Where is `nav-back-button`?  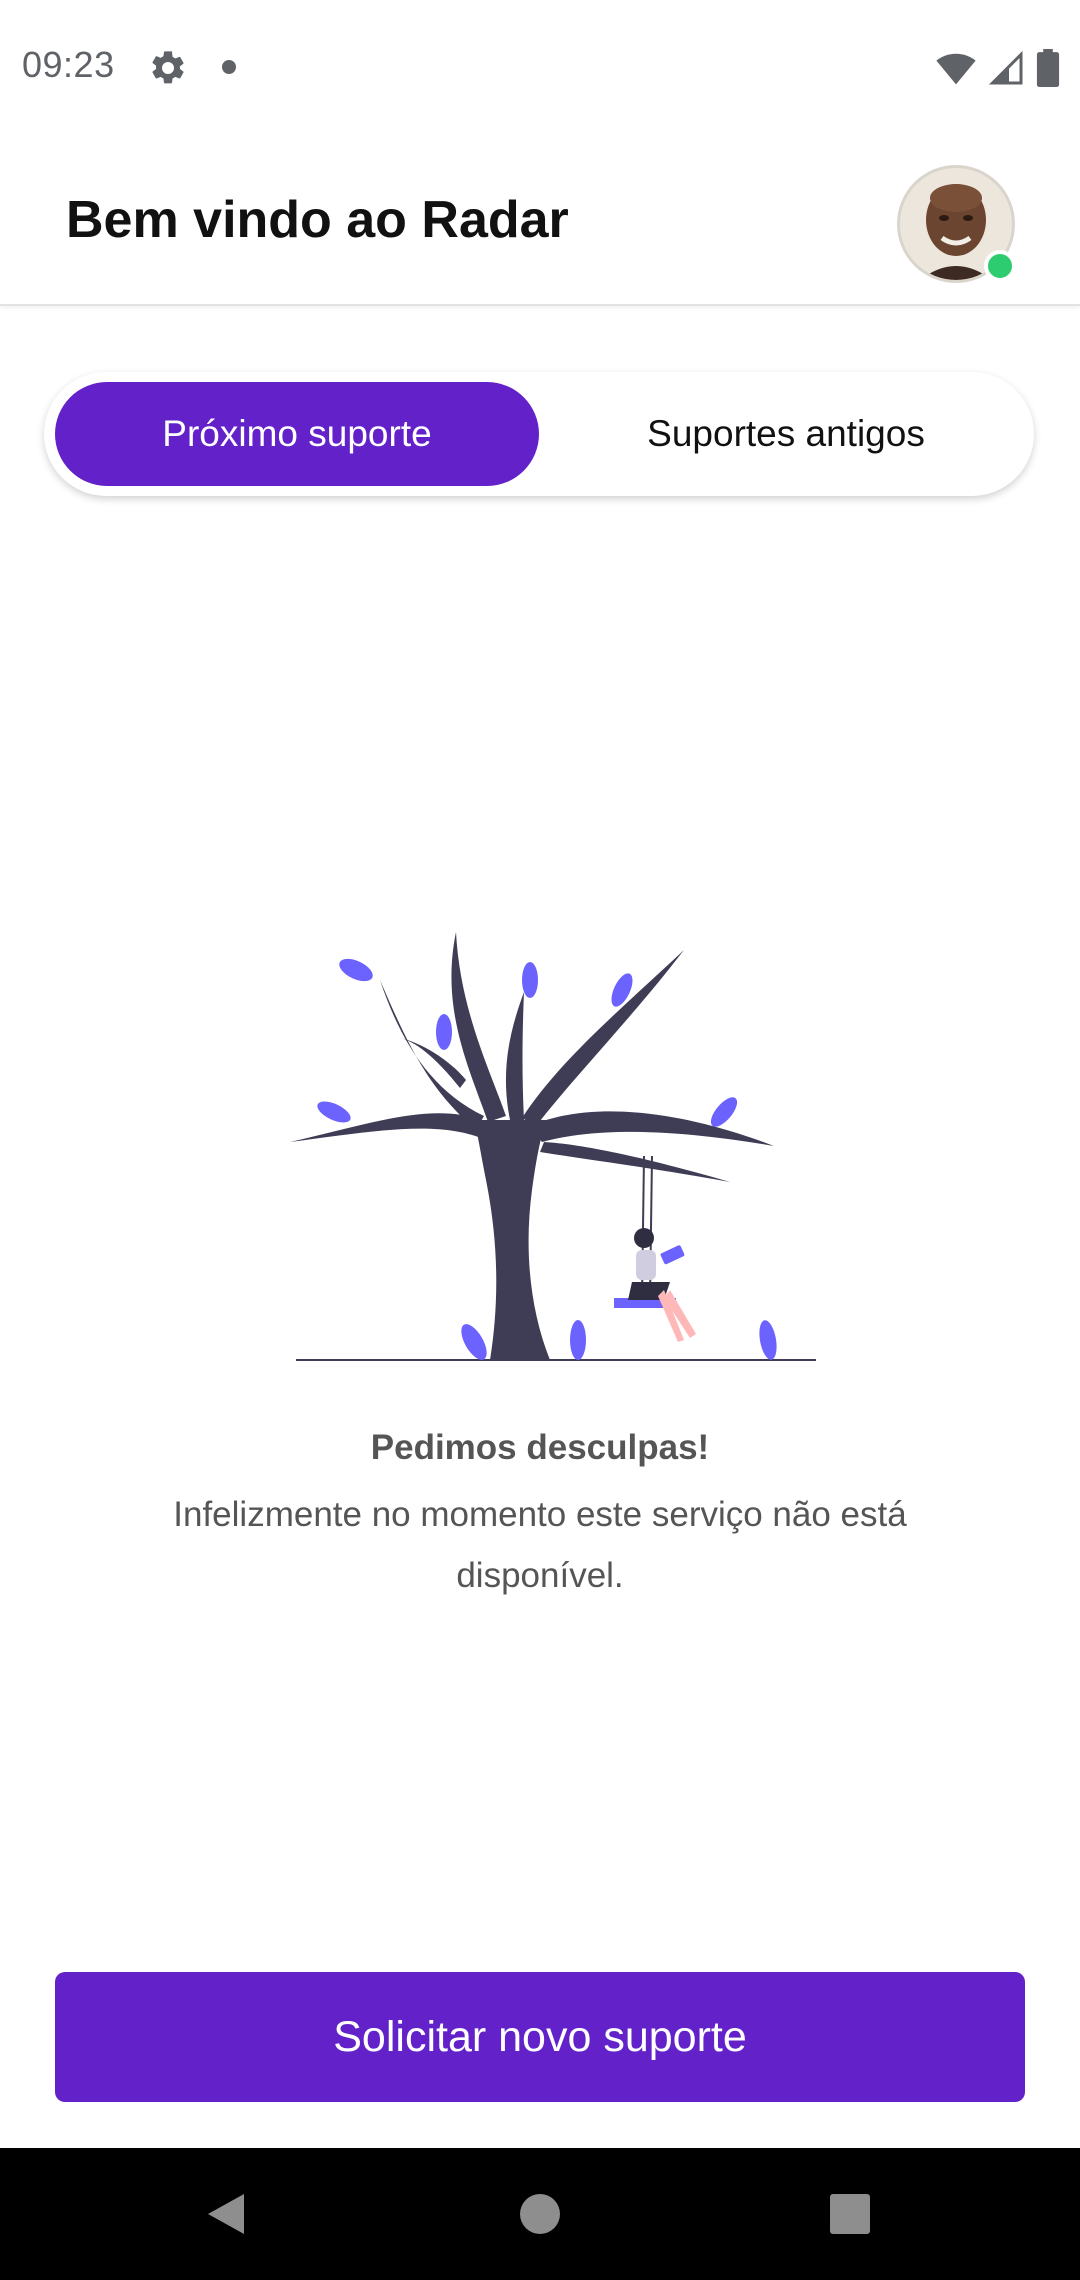
nav-back-button is located at coordinates (226, 2214).